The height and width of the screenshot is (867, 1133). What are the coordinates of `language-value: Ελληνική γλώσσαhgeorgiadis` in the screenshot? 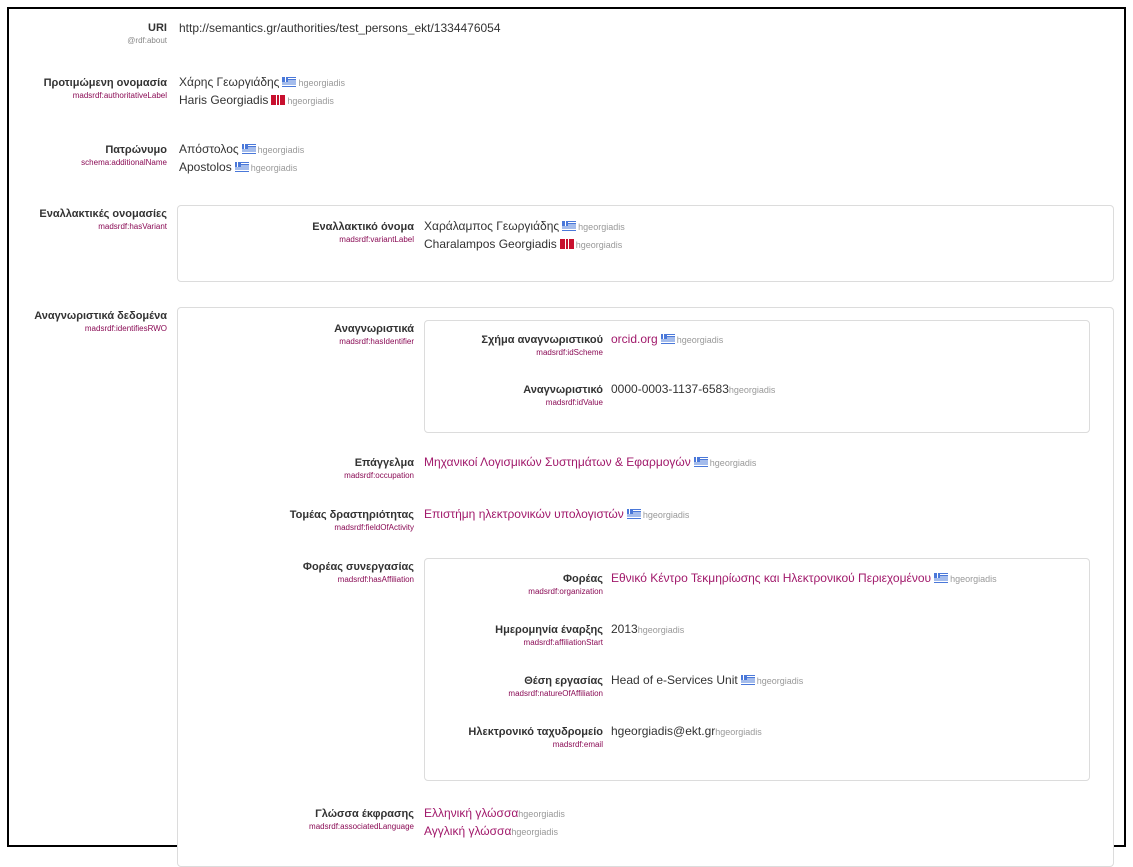 It's located at (494, 813).